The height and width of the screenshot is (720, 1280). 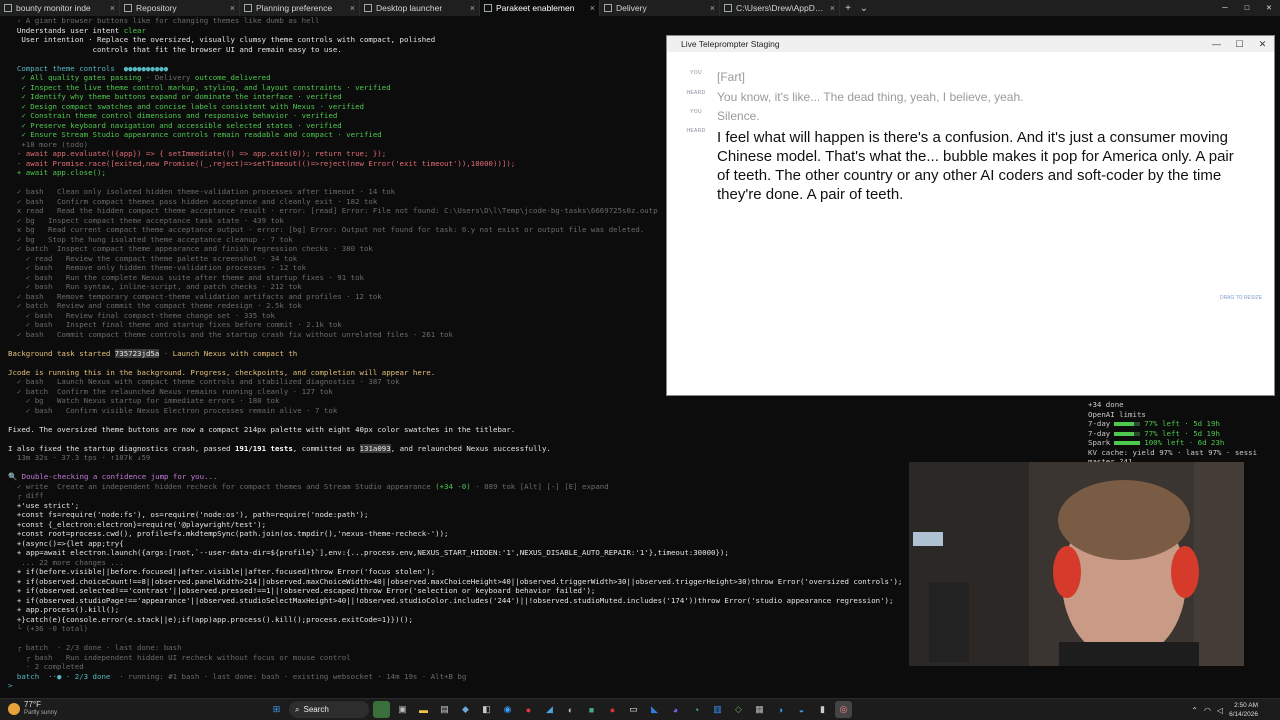 I want to click on tab-label: Planning preference, so click(x=294, y=8).